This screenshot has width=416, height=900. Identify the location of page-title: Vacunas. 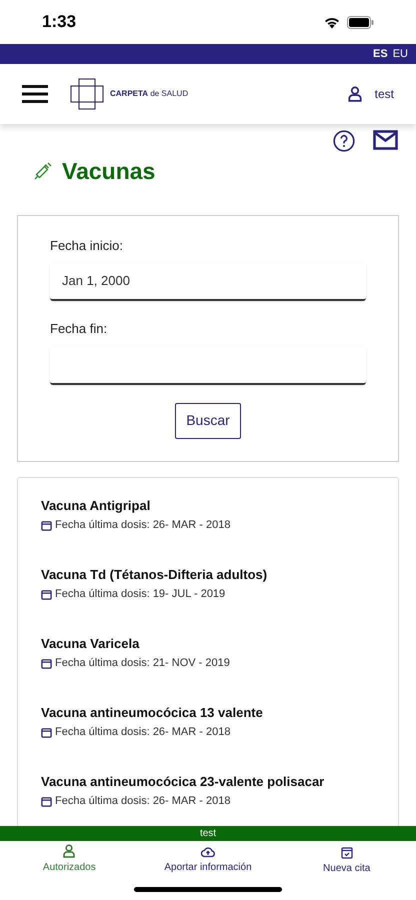
(109, 171).